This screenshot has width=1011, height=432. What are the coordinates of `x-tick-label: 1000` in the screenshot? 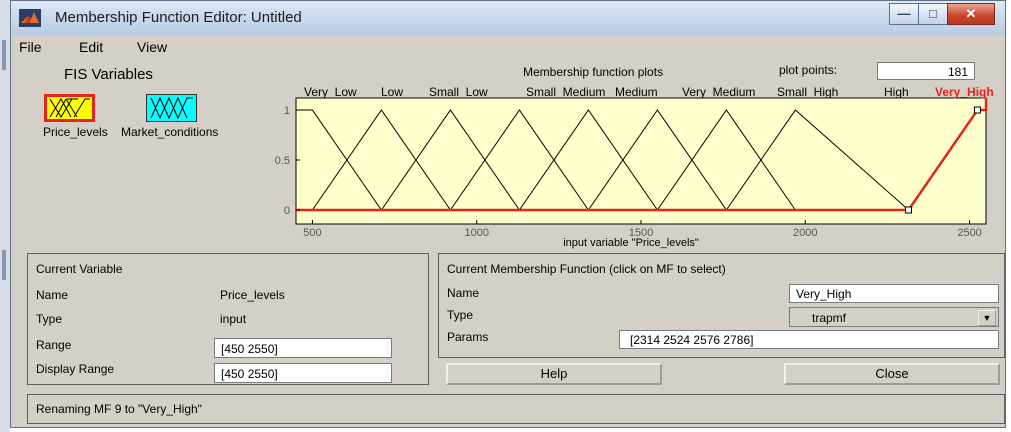 It's located at (476, 233).